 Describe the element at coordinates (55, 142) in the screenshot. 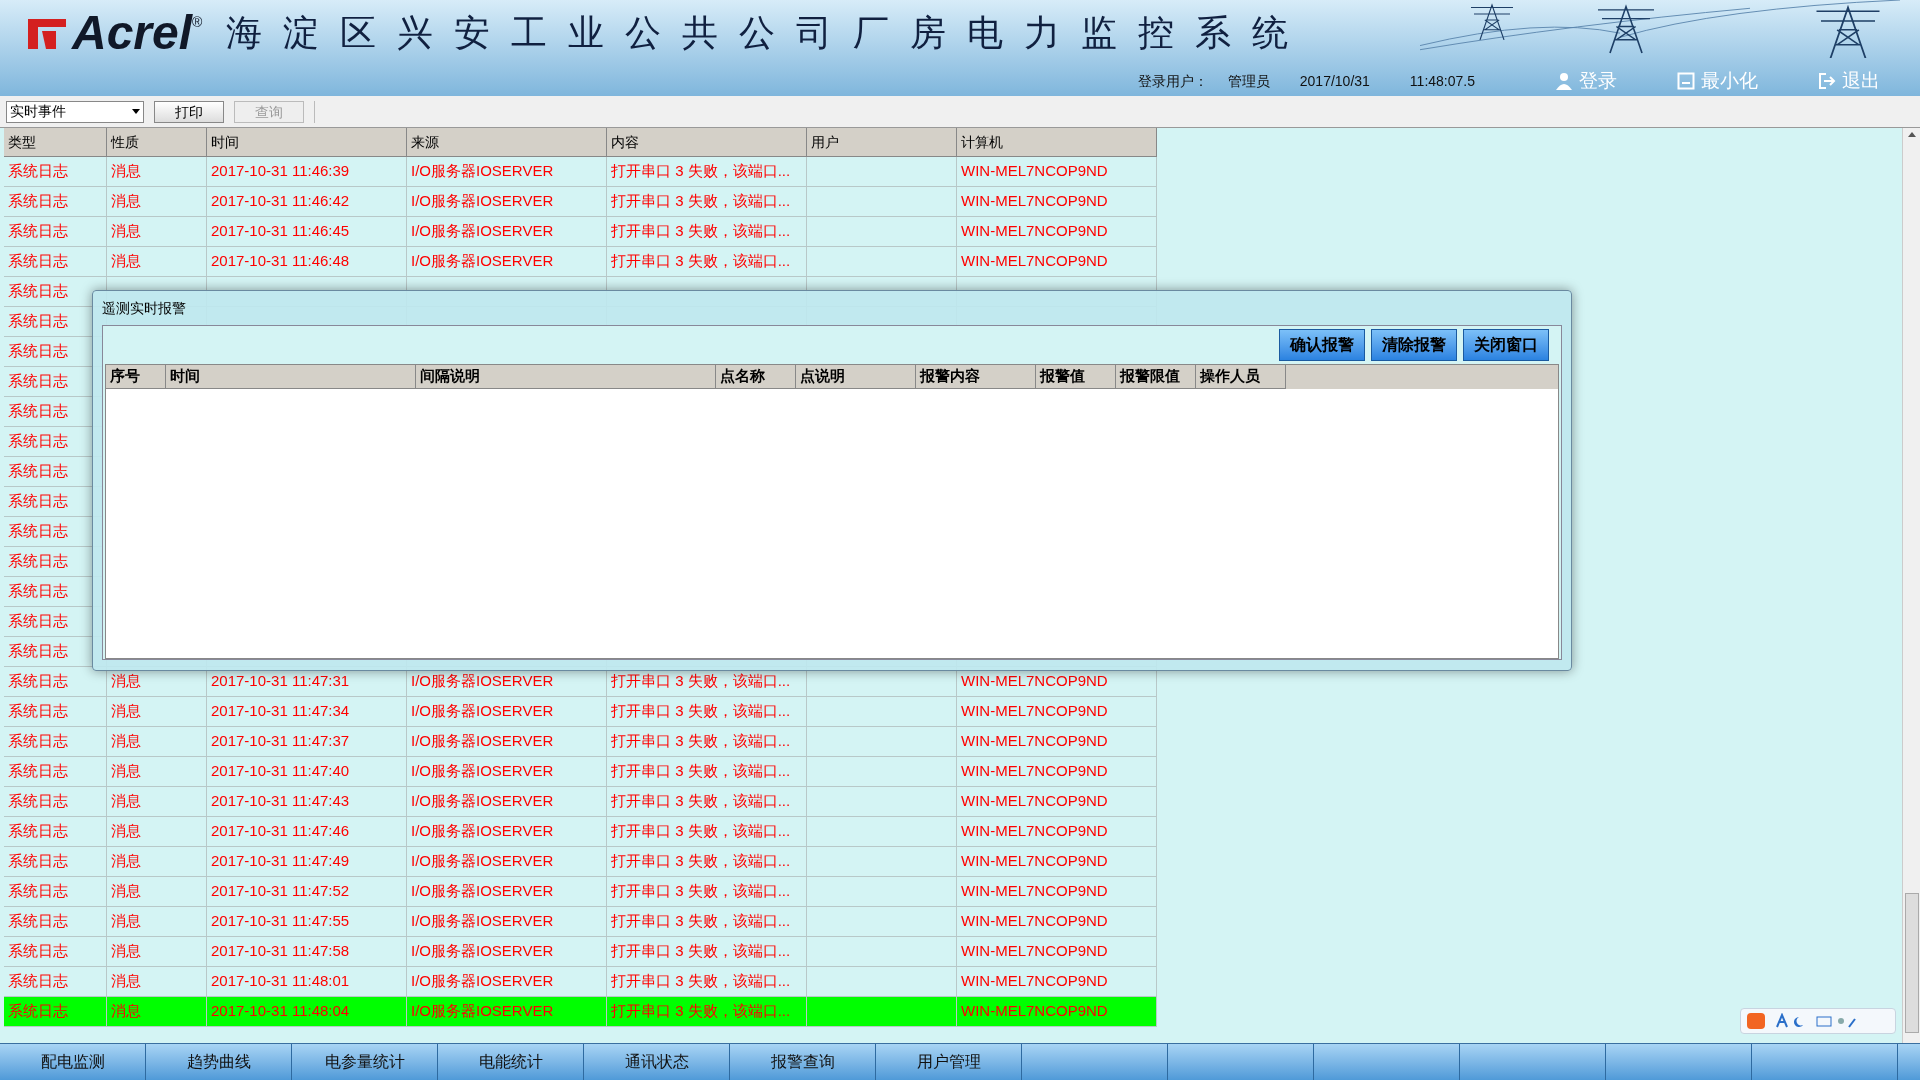

I see `column-header: 类型` at that location.